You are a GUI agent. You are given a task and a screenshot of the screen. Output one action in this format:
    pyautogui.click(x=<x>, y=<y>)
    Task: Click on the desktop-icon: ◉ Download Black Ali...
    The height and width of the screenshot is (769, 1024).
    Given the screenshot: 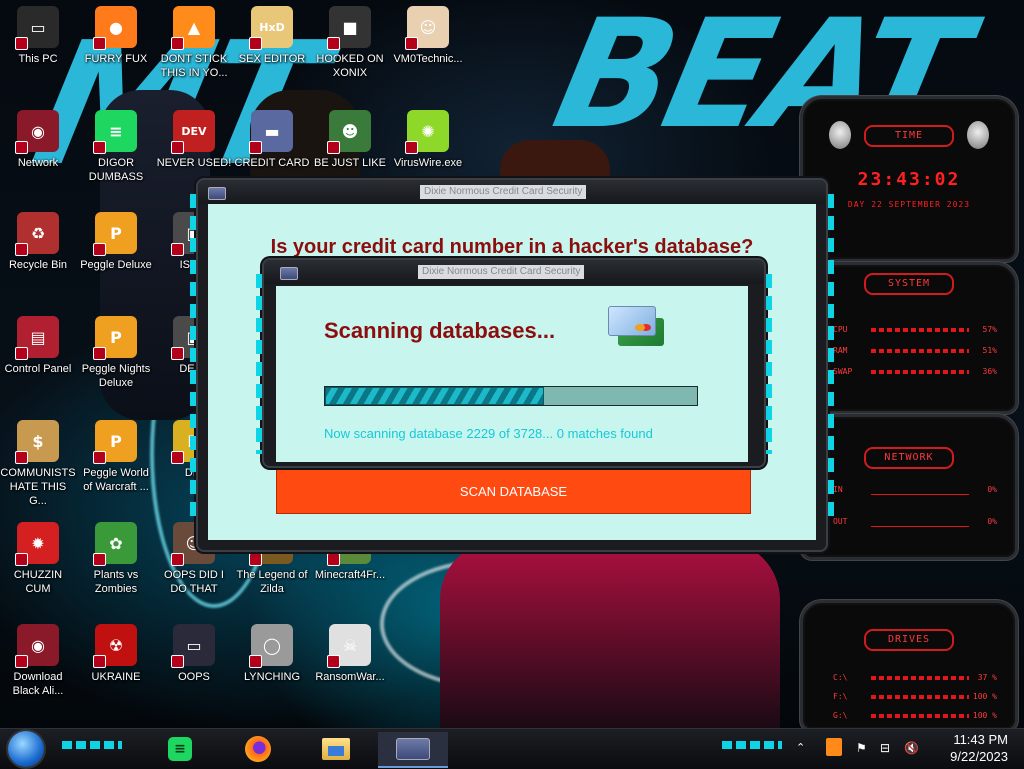 What is the action you would take?
    pyautogui.click(x=38, y=661)
    